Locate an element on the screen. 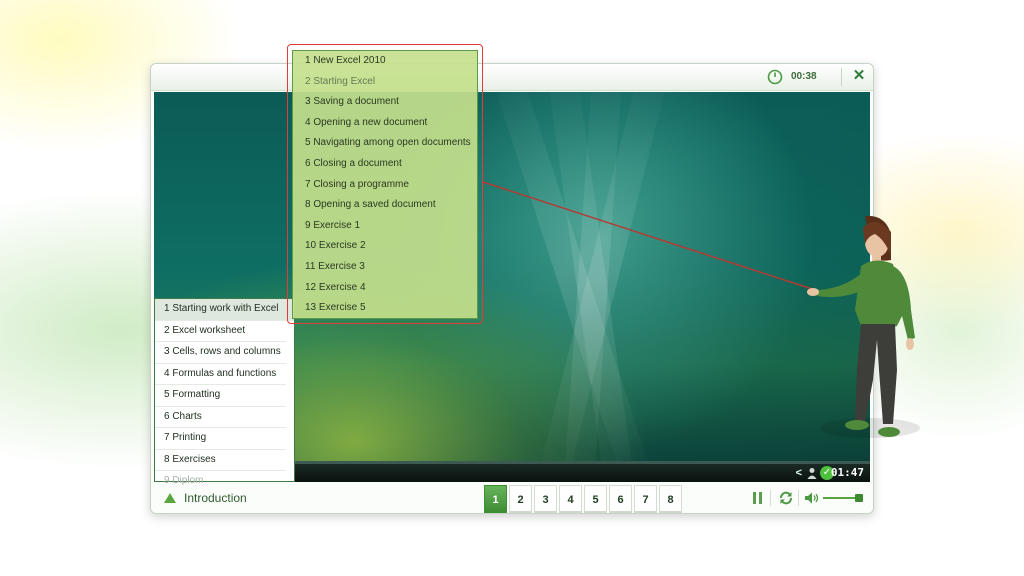  chapter-item: 3 Cells, rows and columns is located at coordinates (220, 353).